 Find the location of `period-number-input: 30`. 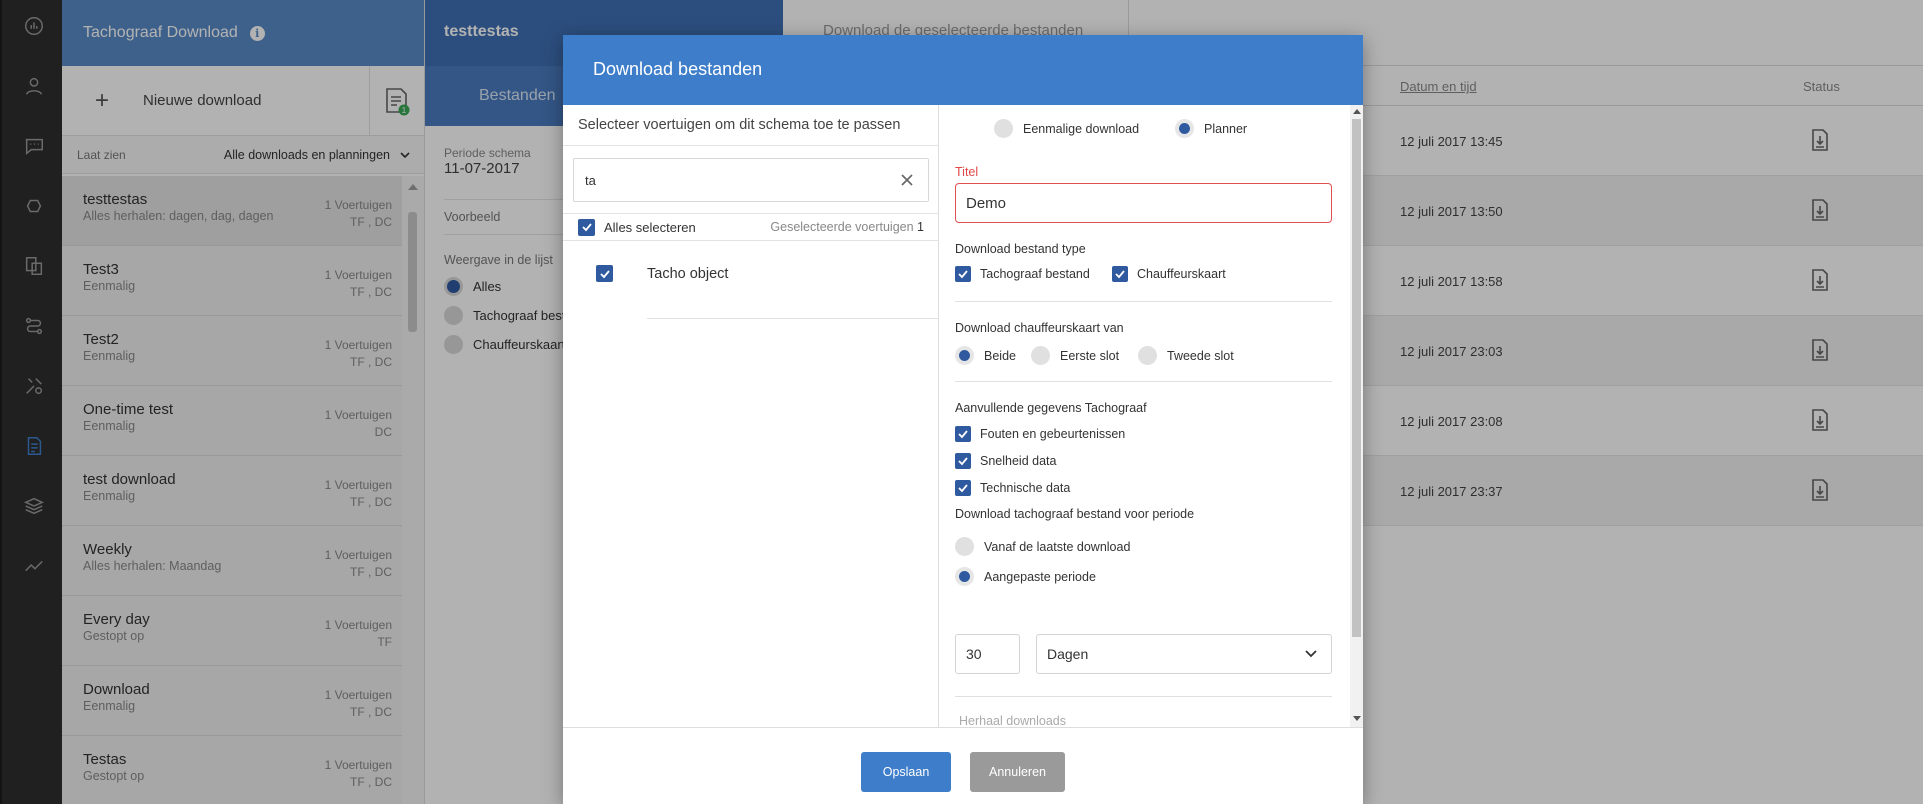

period-number-input: 30 is located at coordinates (987, 654).